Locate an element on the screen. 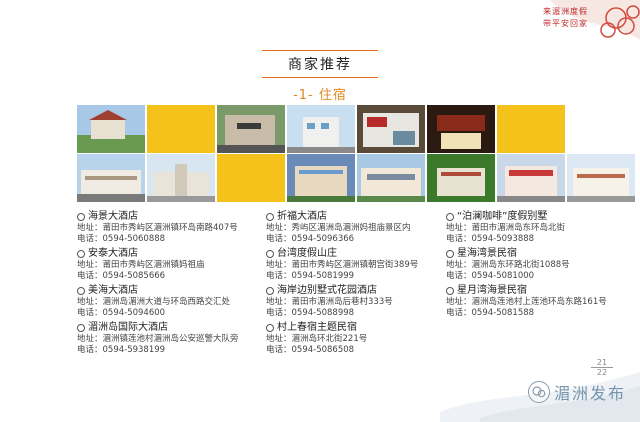 This screenshot has width=640, height=422. page-title: 商家推荐 is located at coordinates (320, 65).